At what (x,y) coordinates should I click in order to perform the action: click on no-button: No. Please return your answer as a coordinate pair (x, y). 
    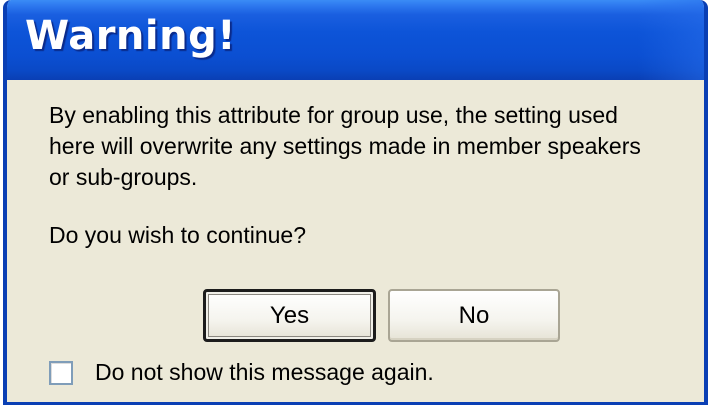
    Looking at the image, I should click on (474, 315).